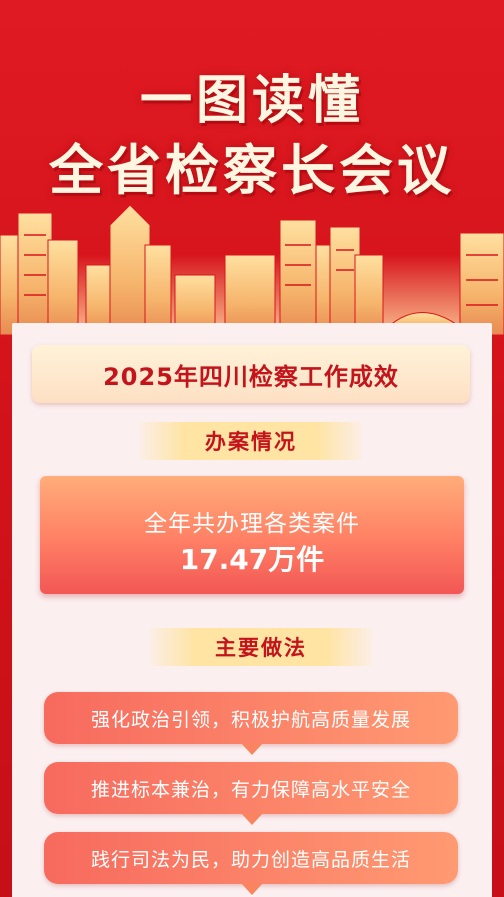 The height and width of the screenshot is (897, 504). What do you see at coordinates (251, 101) in the screenshot?
I see `hero-title-line1: 一图读懂` at bounding box center [251, 101].